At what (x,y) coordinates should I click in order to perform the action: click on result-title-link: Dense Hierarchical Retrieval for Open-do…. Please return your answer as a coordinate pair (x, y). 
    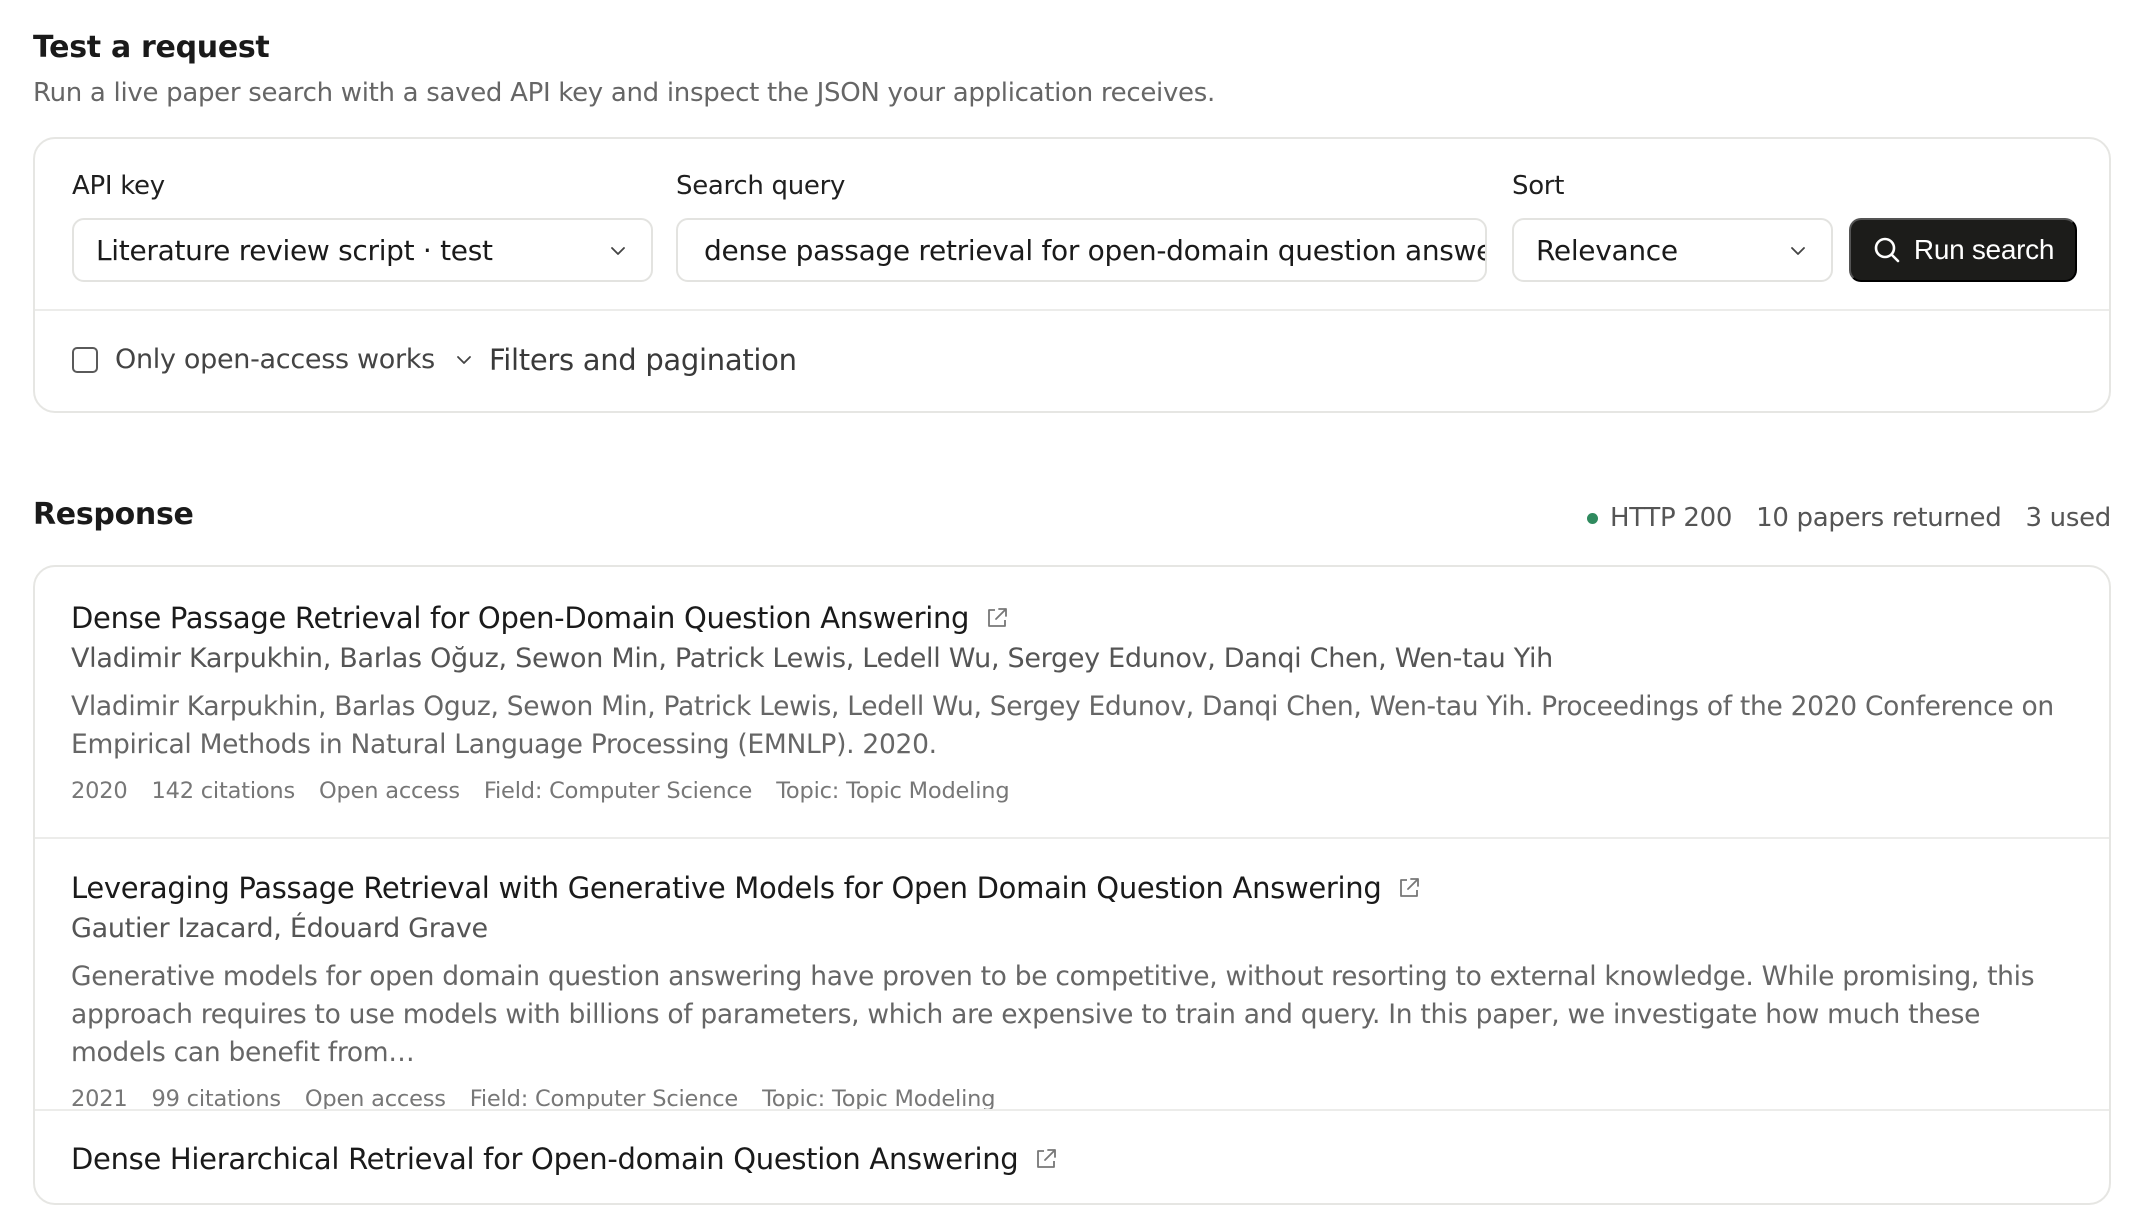
    Looking at the image, I should click on (1072, 1159).